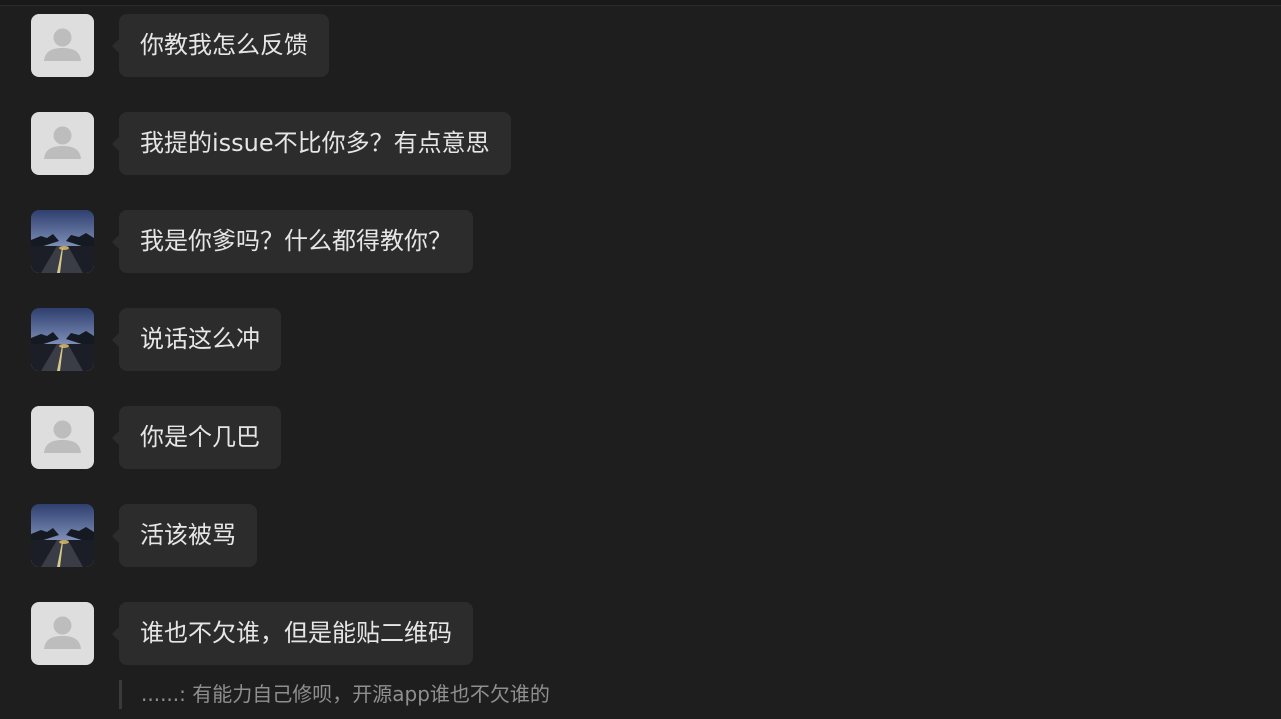 The image size is (1281, 719). Describe the element at coordinates (196, 437) in the screenshot. I see `message-bubble: 你是个几巴` at that location.